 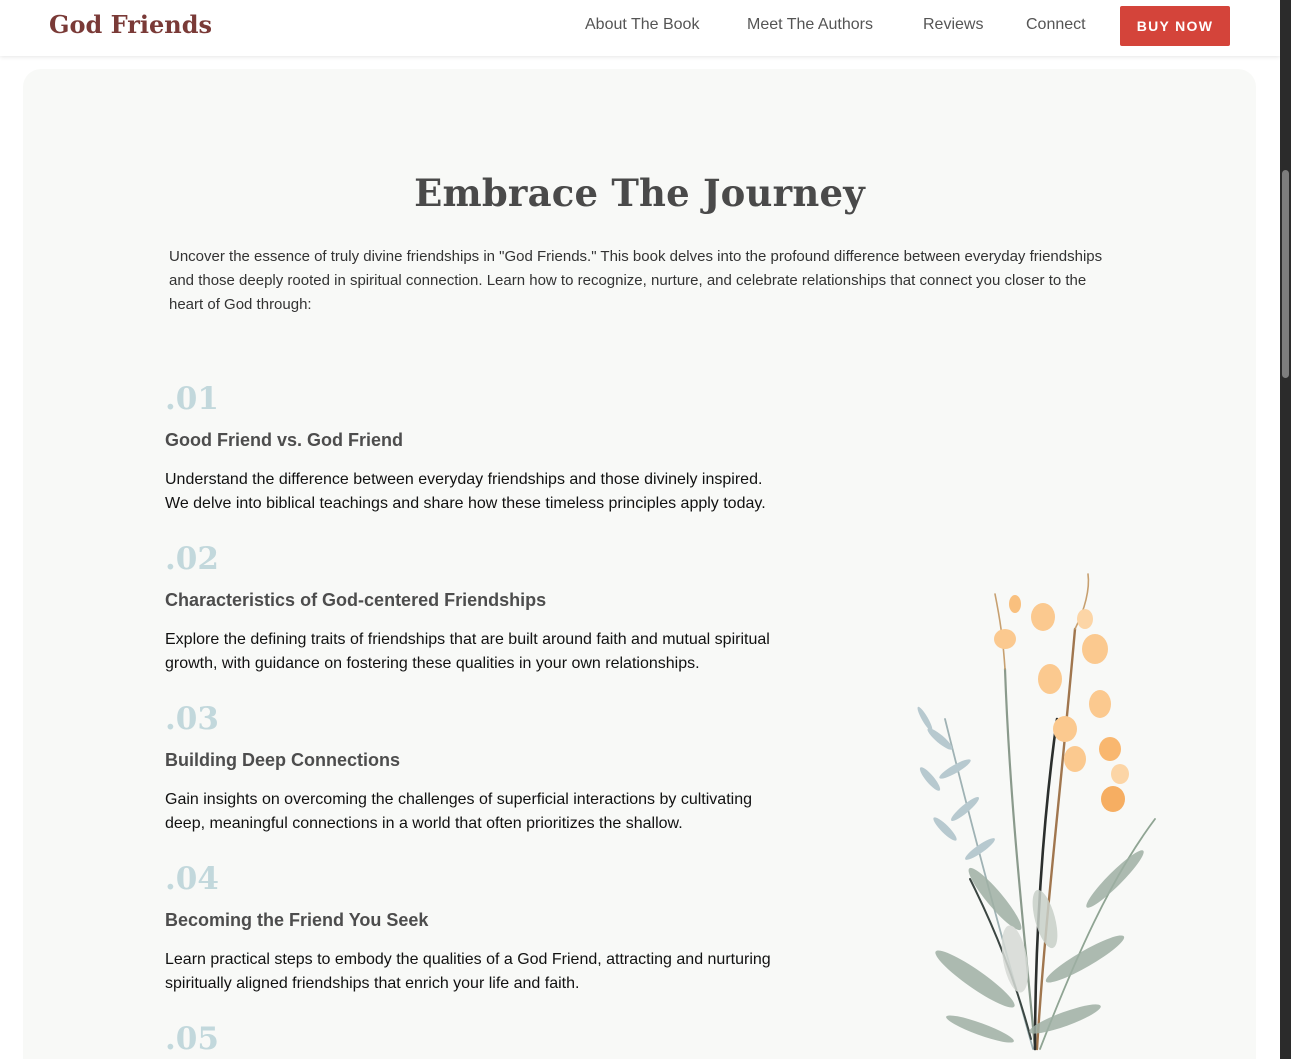 What do you see at coordinates (642, 25) in the screenshot?
I see `nav-link-about-the-book: About The Book` at bounding box center [642, 25].